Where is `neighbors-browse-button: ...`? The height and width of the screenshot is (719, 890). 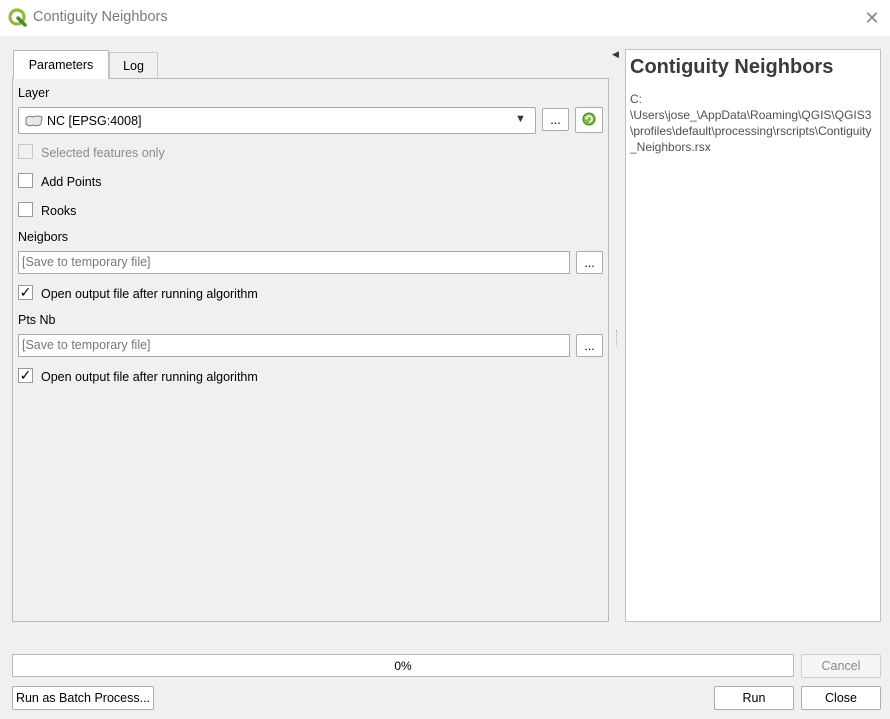
neighbors-browse-button: ... is located at coordinates (589, 262).